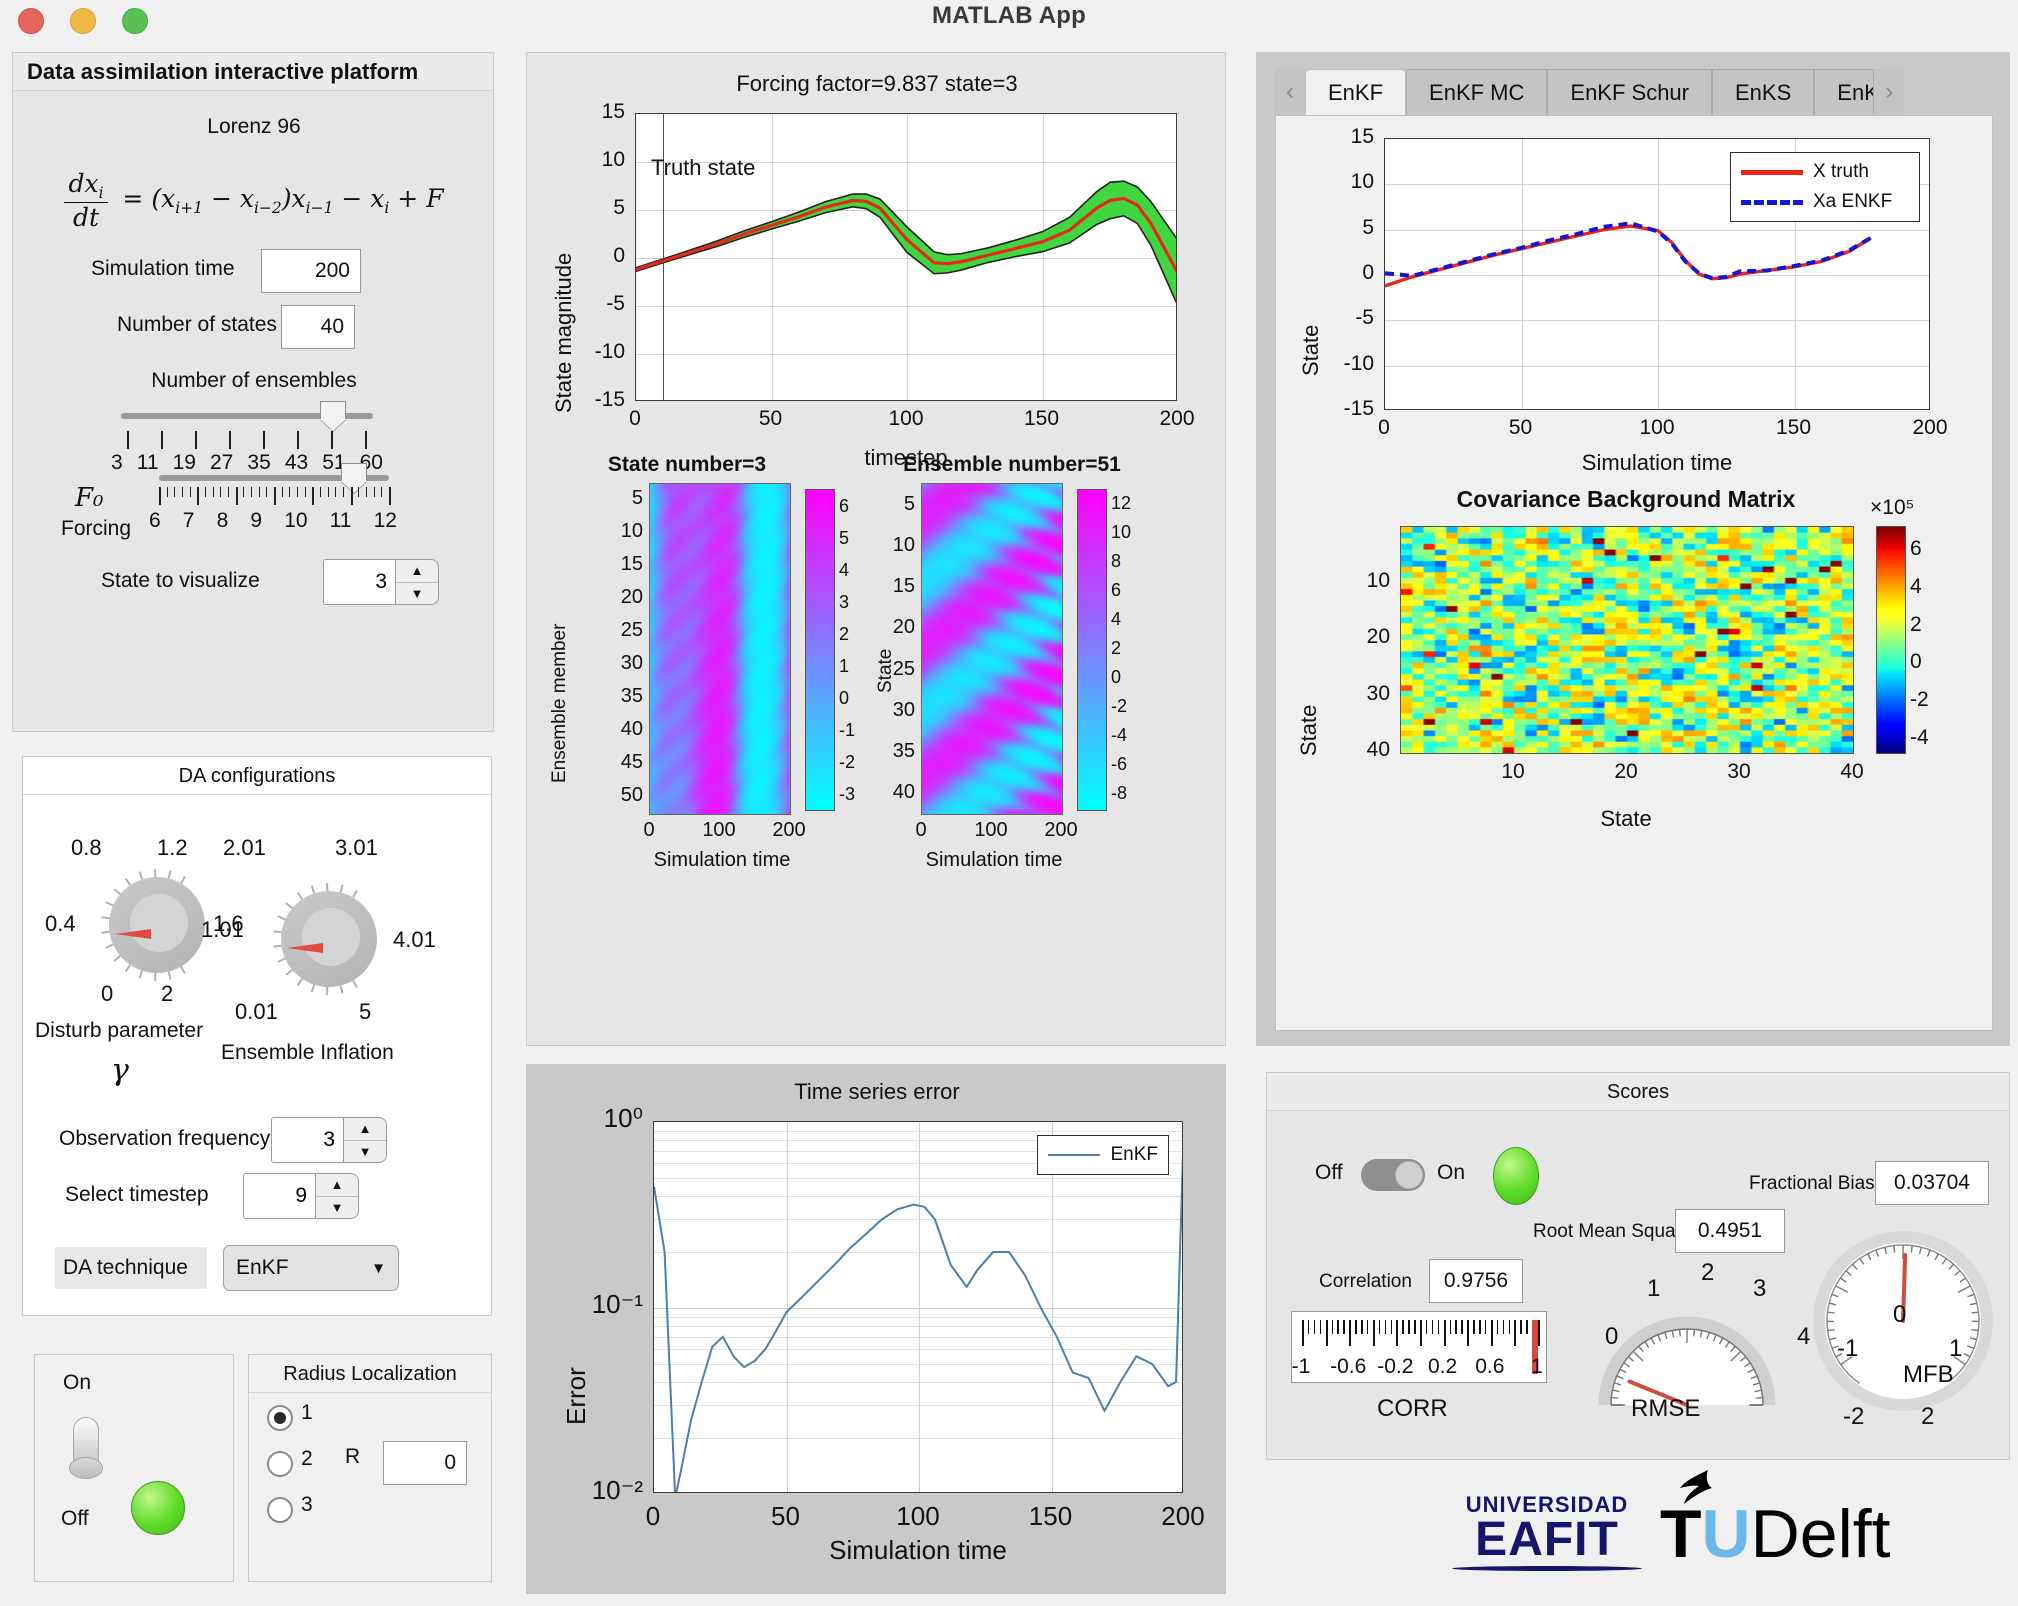 Image resolution: width=2018 pixels, height=1606 pixels. I want to click on title-bar: MATLAB App, so click(1009, 20).